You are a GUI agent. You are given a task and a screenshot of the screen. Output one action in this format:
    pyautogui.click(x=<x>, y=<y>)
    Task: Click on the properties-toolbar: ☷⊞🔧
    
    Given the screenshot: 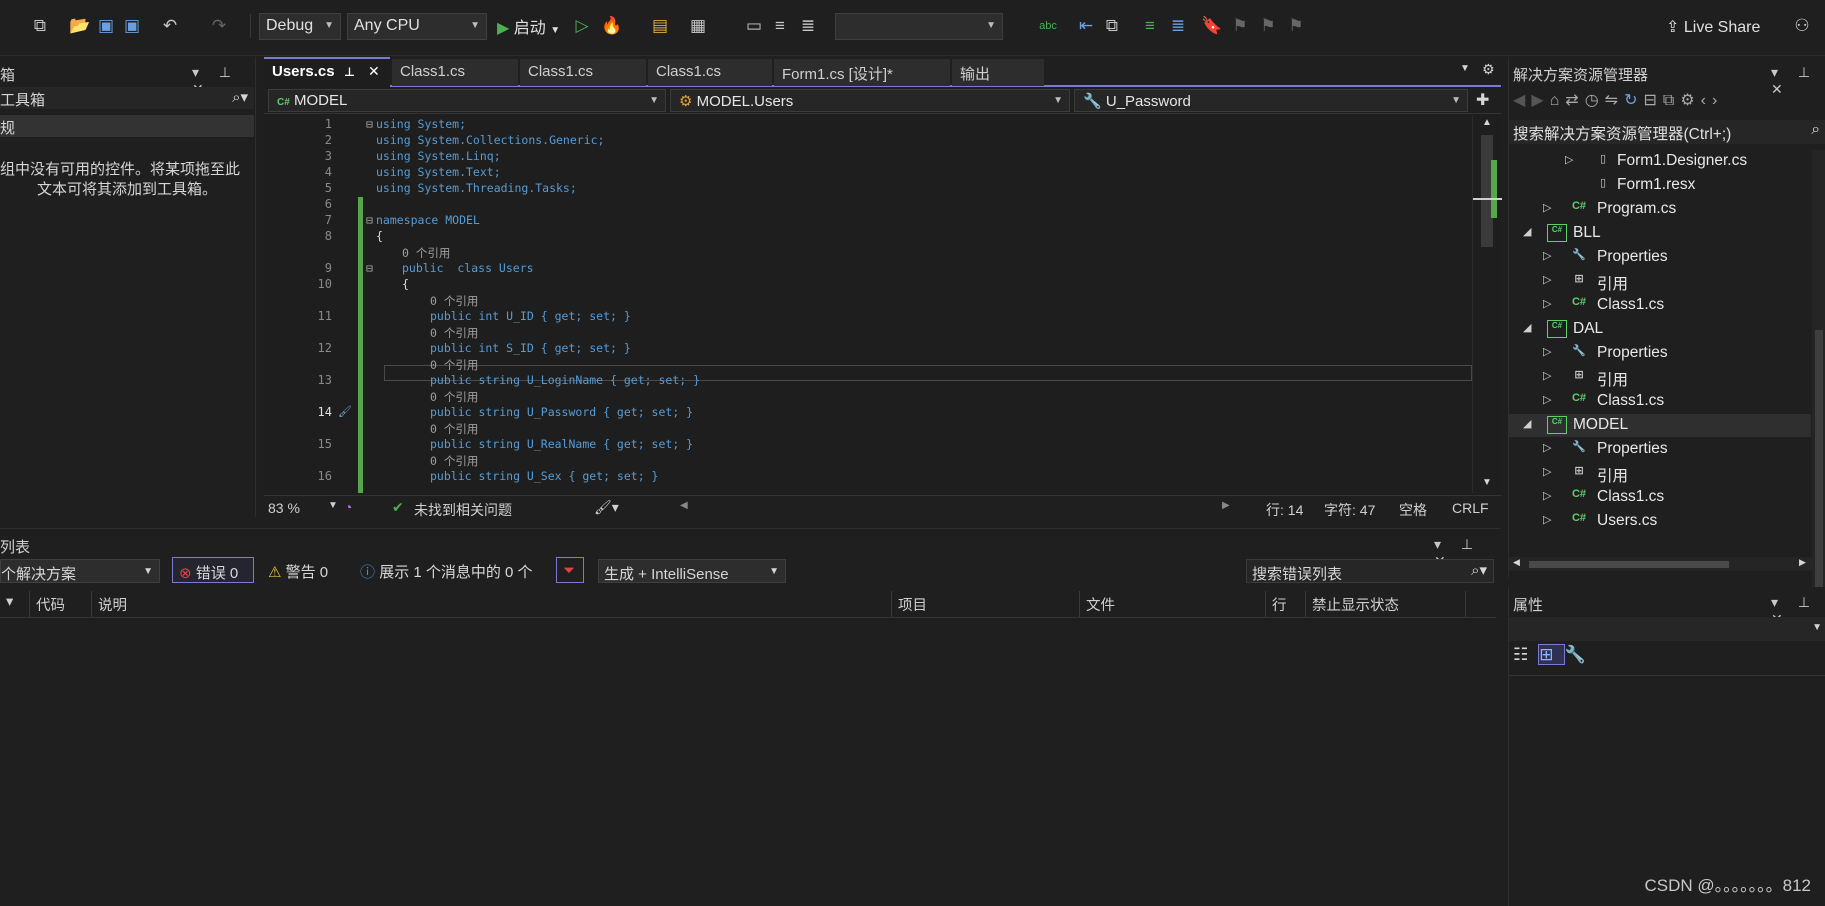 What is the action you would take?
    pyautogui.click(x=1554, y=657)
    